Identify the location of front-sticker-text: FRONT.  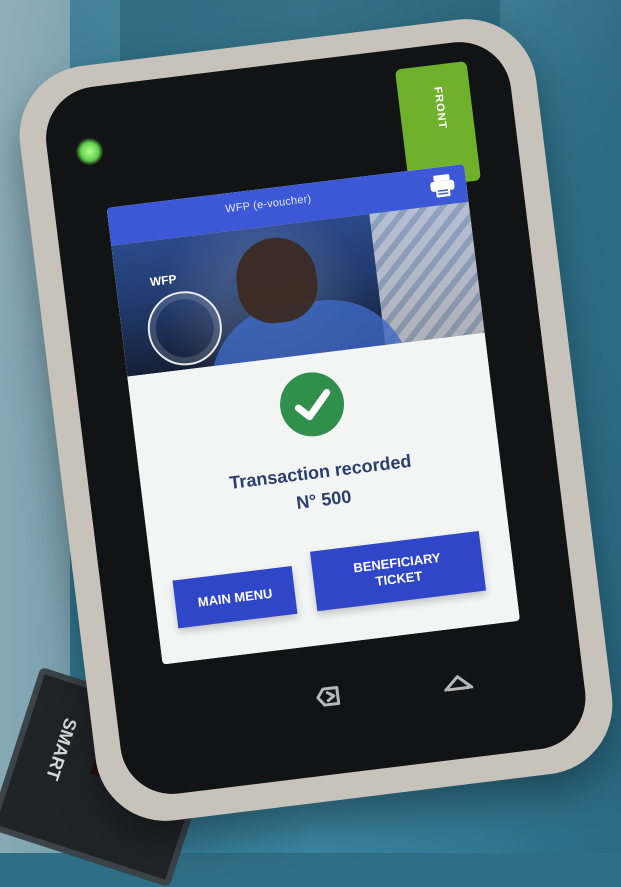
(440, 108).